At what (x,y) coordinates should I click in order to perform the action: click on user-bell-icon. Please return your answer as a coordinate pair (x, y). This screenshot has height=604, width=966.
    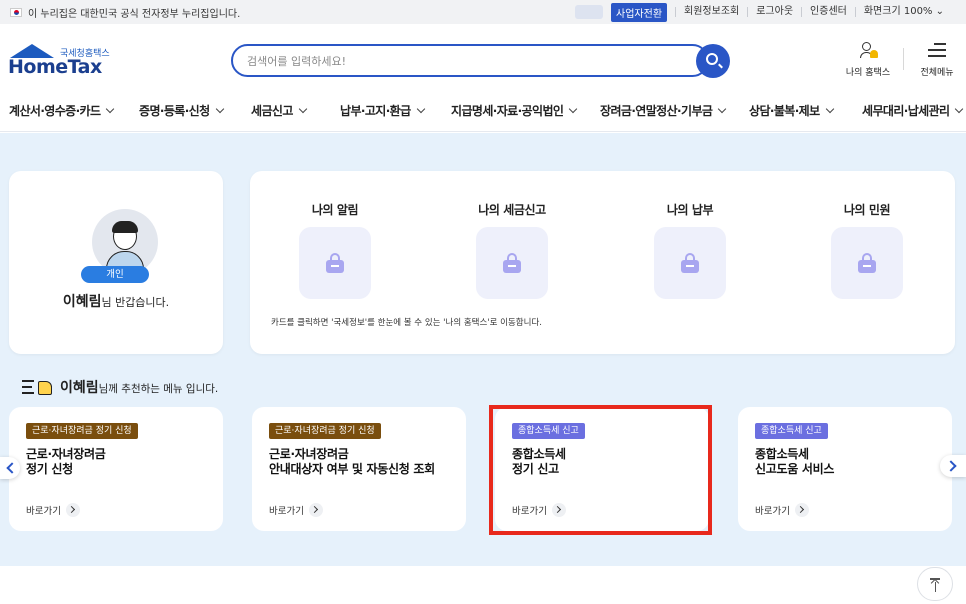
    Looking at the image, I should click on (869, 50).